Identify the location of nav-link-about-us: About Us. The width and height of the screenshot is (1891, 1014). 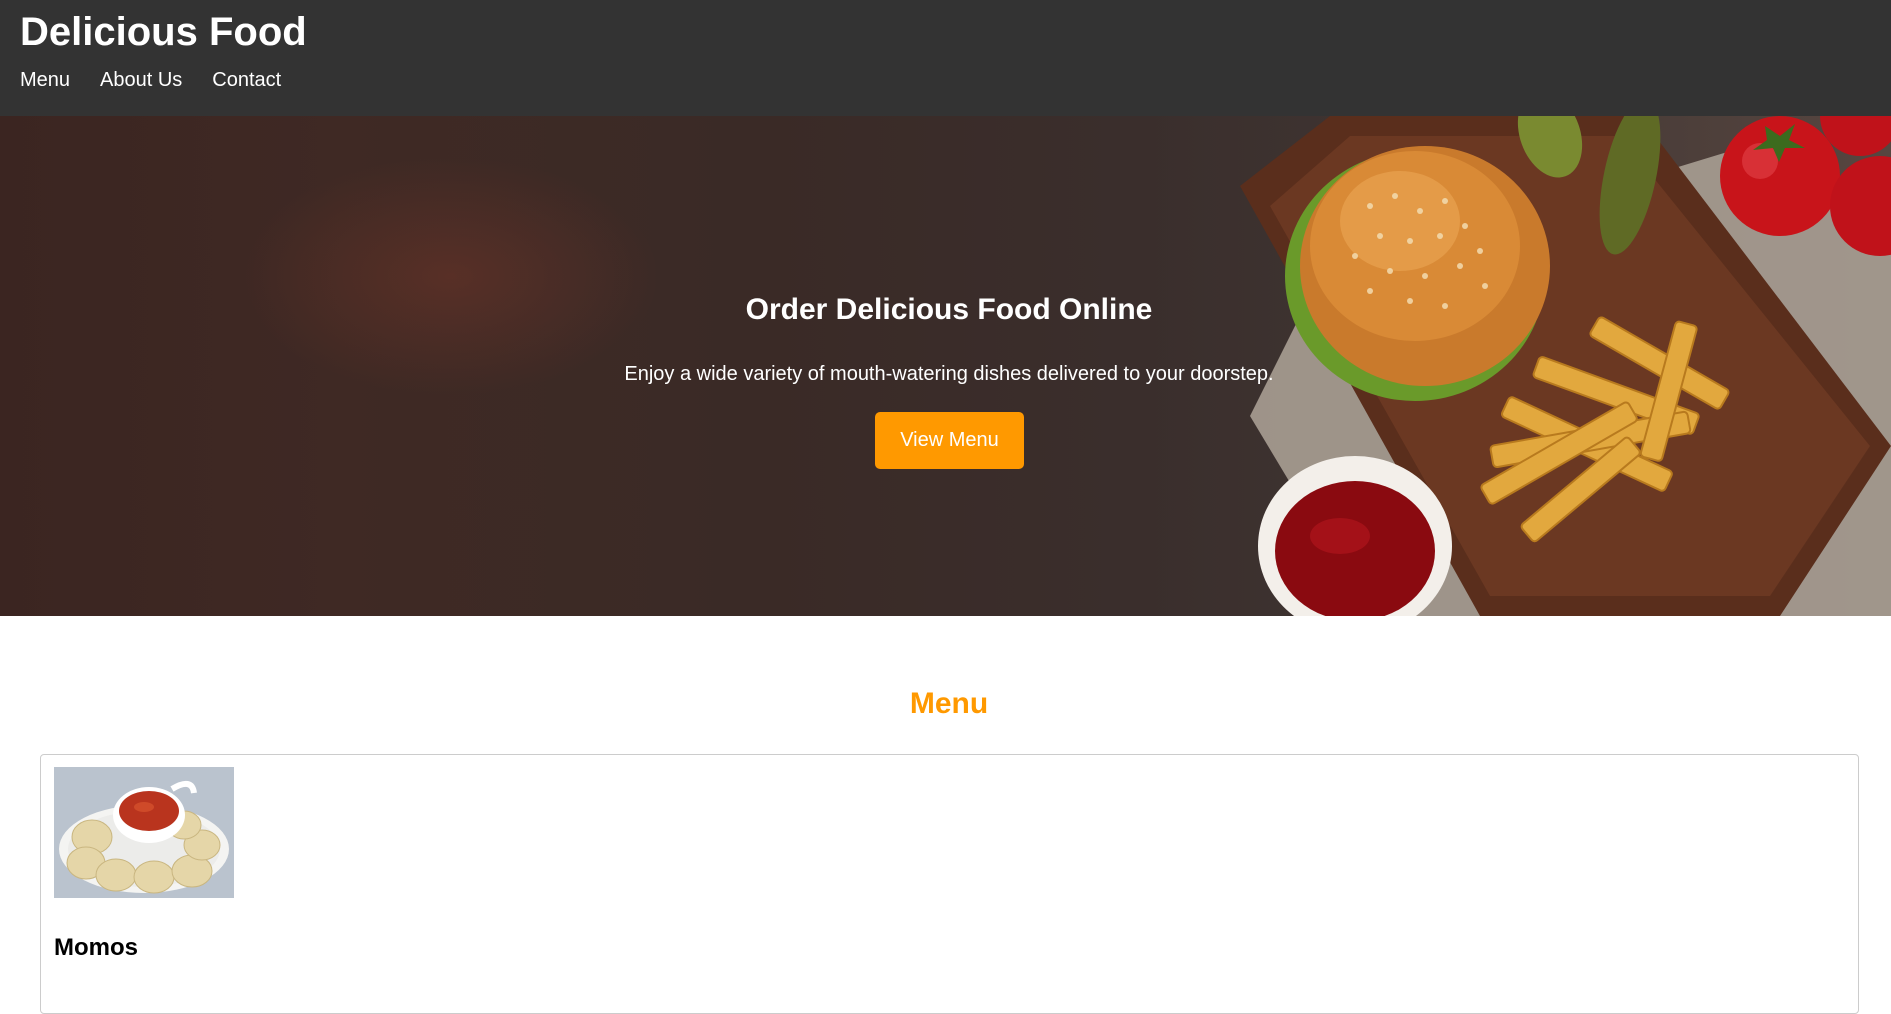
(141, 80).